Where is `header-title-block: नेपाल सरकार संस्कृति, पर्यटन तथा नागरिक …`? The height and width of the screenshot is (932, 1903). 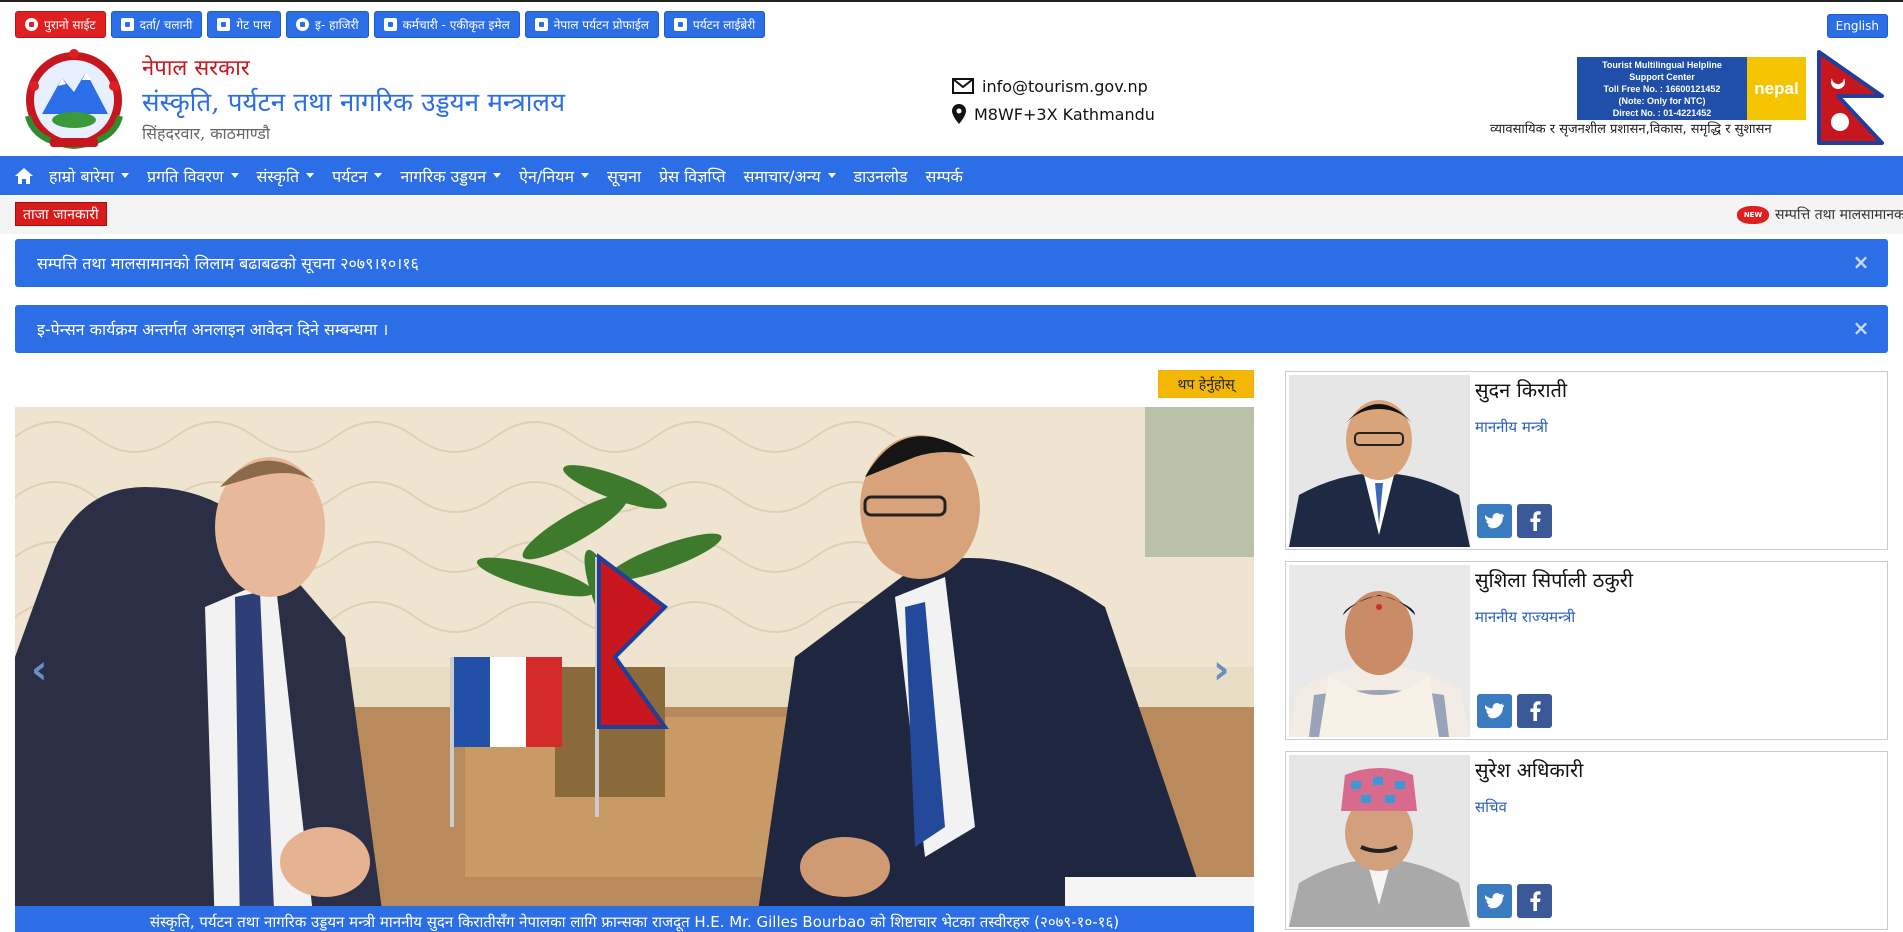
header-title-block: नेपाल सरकार संस्कृति, पर्यटन तथा नागरिक … is located at coordinates (353, 98).